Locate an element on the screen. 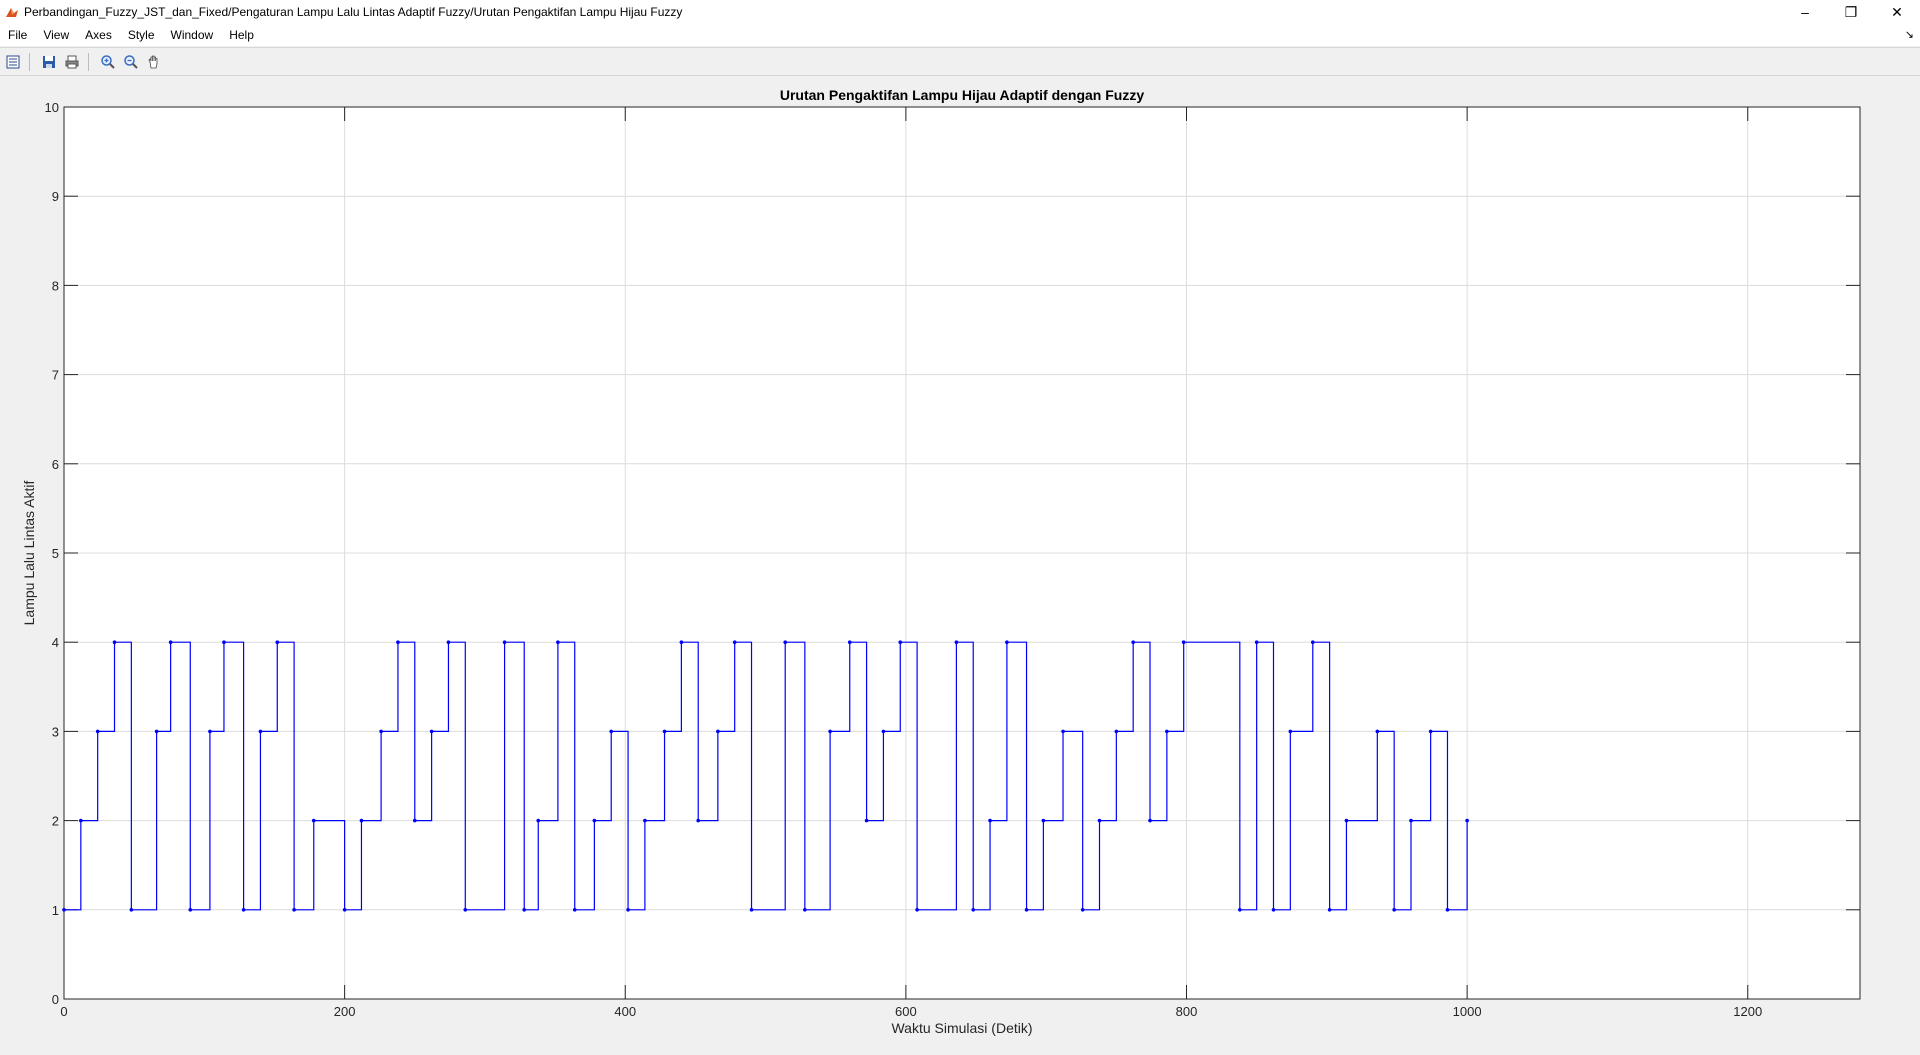 The width and height of the screenshot is (1920, 1055). window-controls: – ❐ ✕ is located at coordinates (1851, 12).